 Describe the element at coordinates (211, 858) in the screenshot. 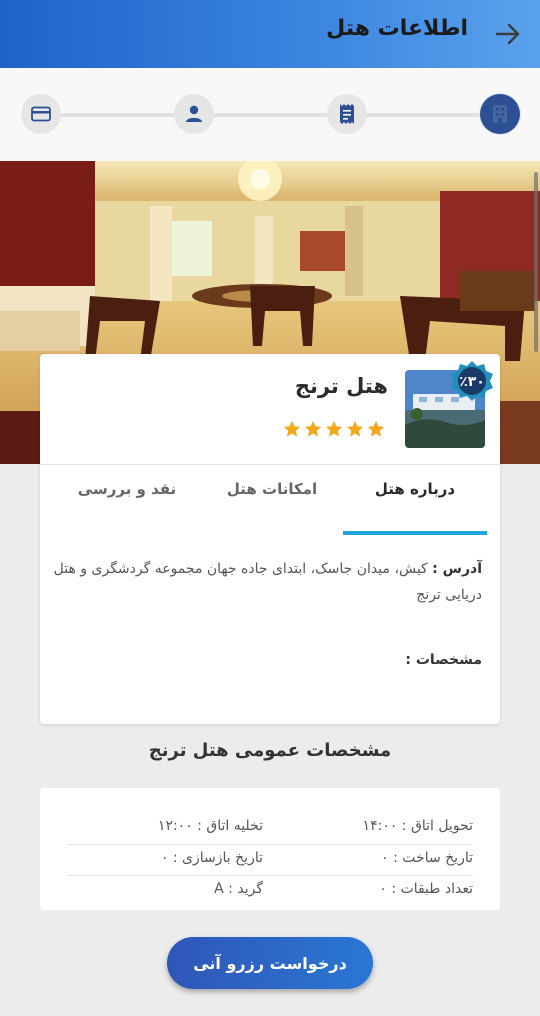

I see `renovation-date: تاریخ بازسازی : ۰` at that location.